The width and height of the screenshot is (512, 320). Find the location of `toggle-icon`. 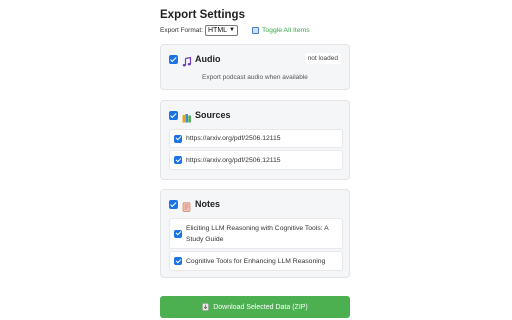

toggle-icon is located at coordinates (255, 30).